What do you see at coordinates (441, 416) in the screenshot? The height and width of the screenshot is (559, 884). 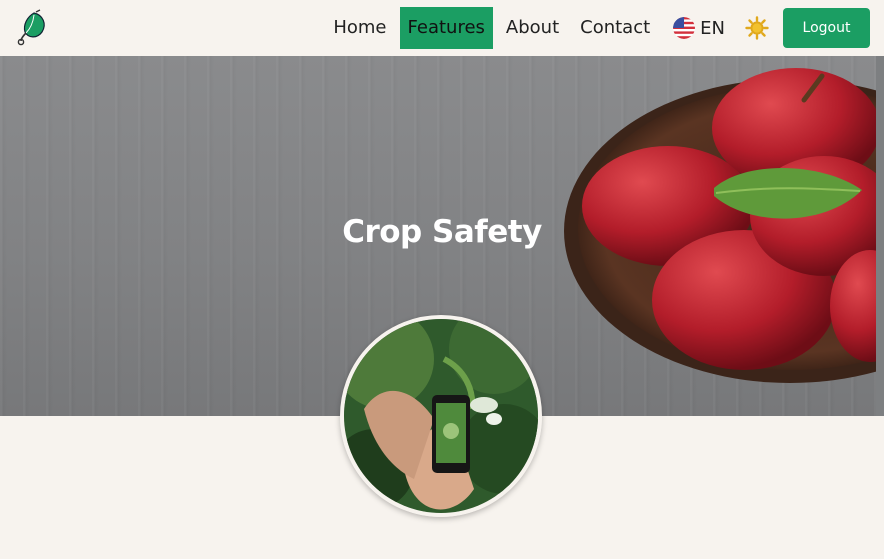 I see `phone-plant-photo` at bounding box center [441, 416].